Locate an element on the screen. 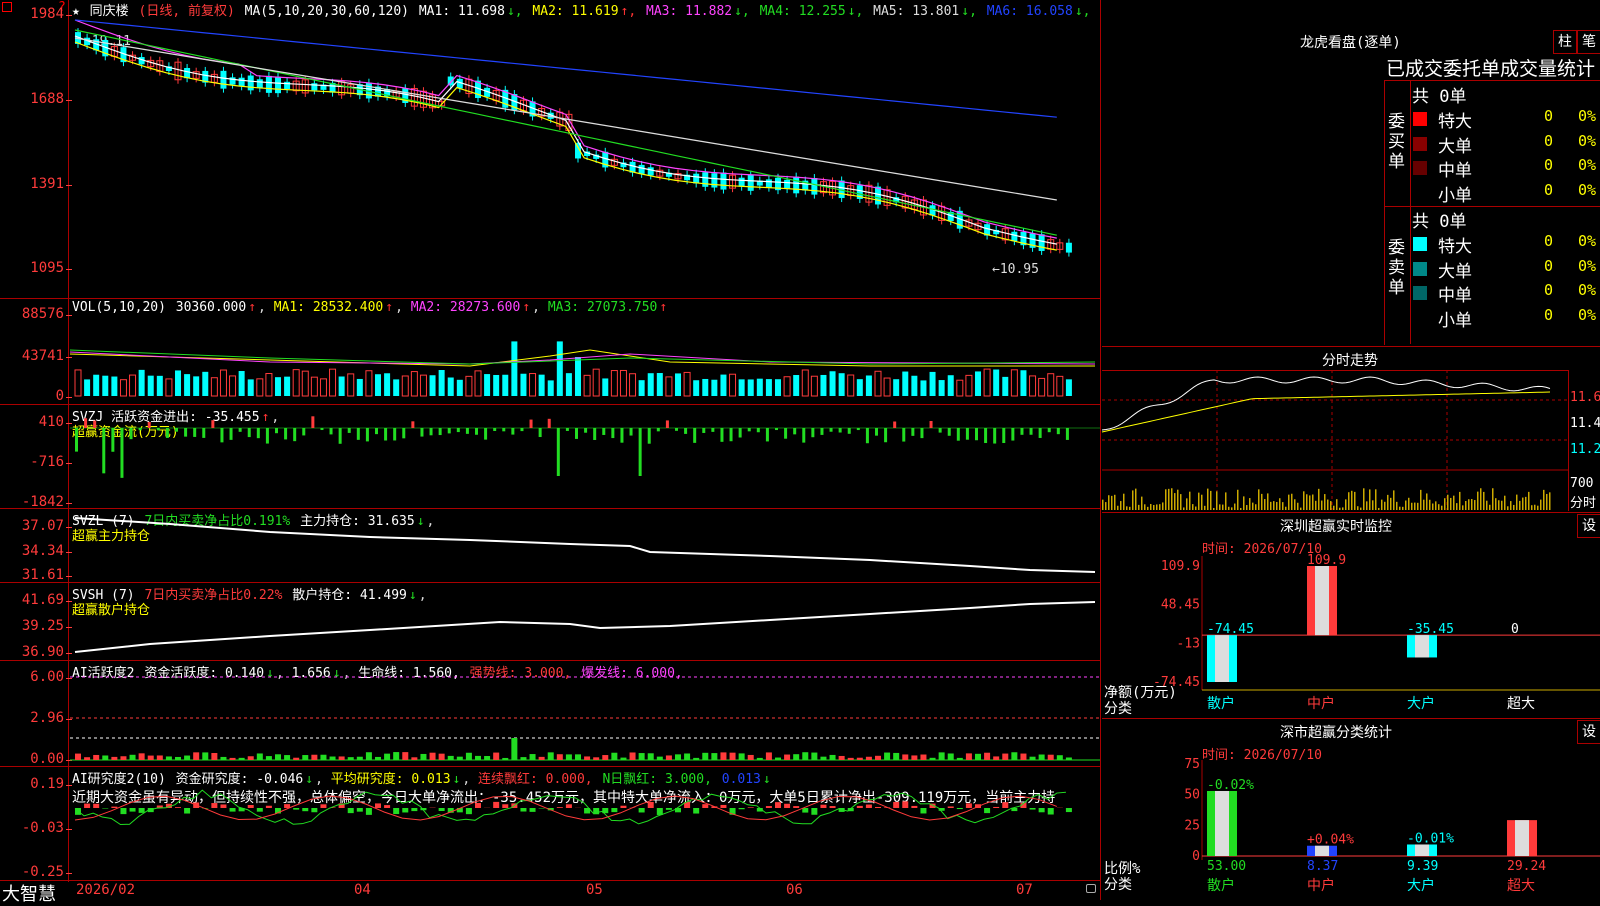  svzl-tick-0: 37.07 is located at coordinates (33, 526).